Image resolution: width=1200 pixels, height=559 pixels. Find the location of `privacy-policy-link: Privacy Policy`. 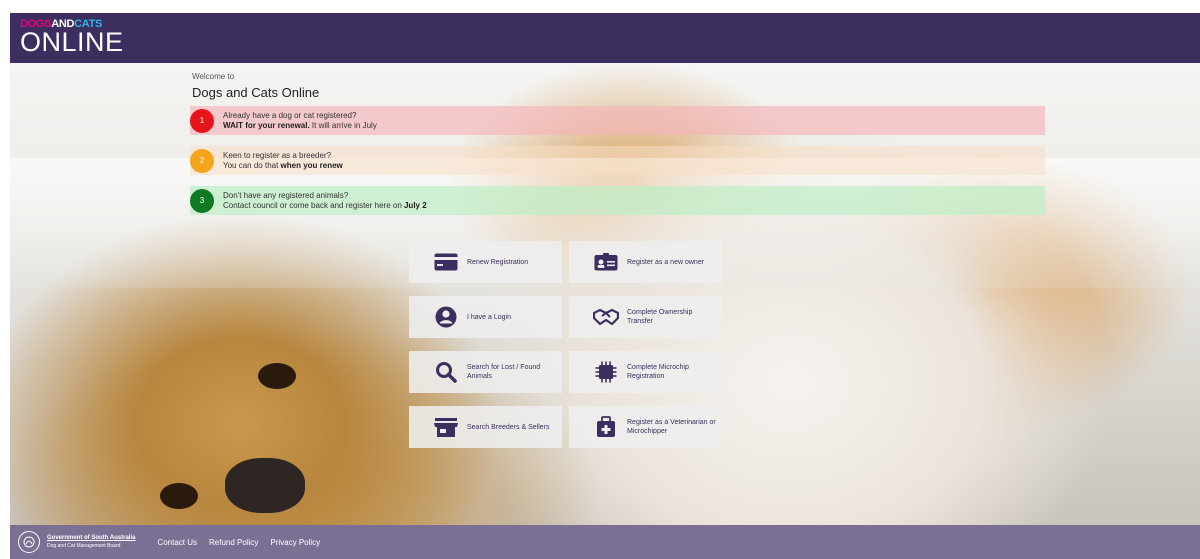

privacy-policy-link: Privacy Policy is located at coordinates (295, 542).